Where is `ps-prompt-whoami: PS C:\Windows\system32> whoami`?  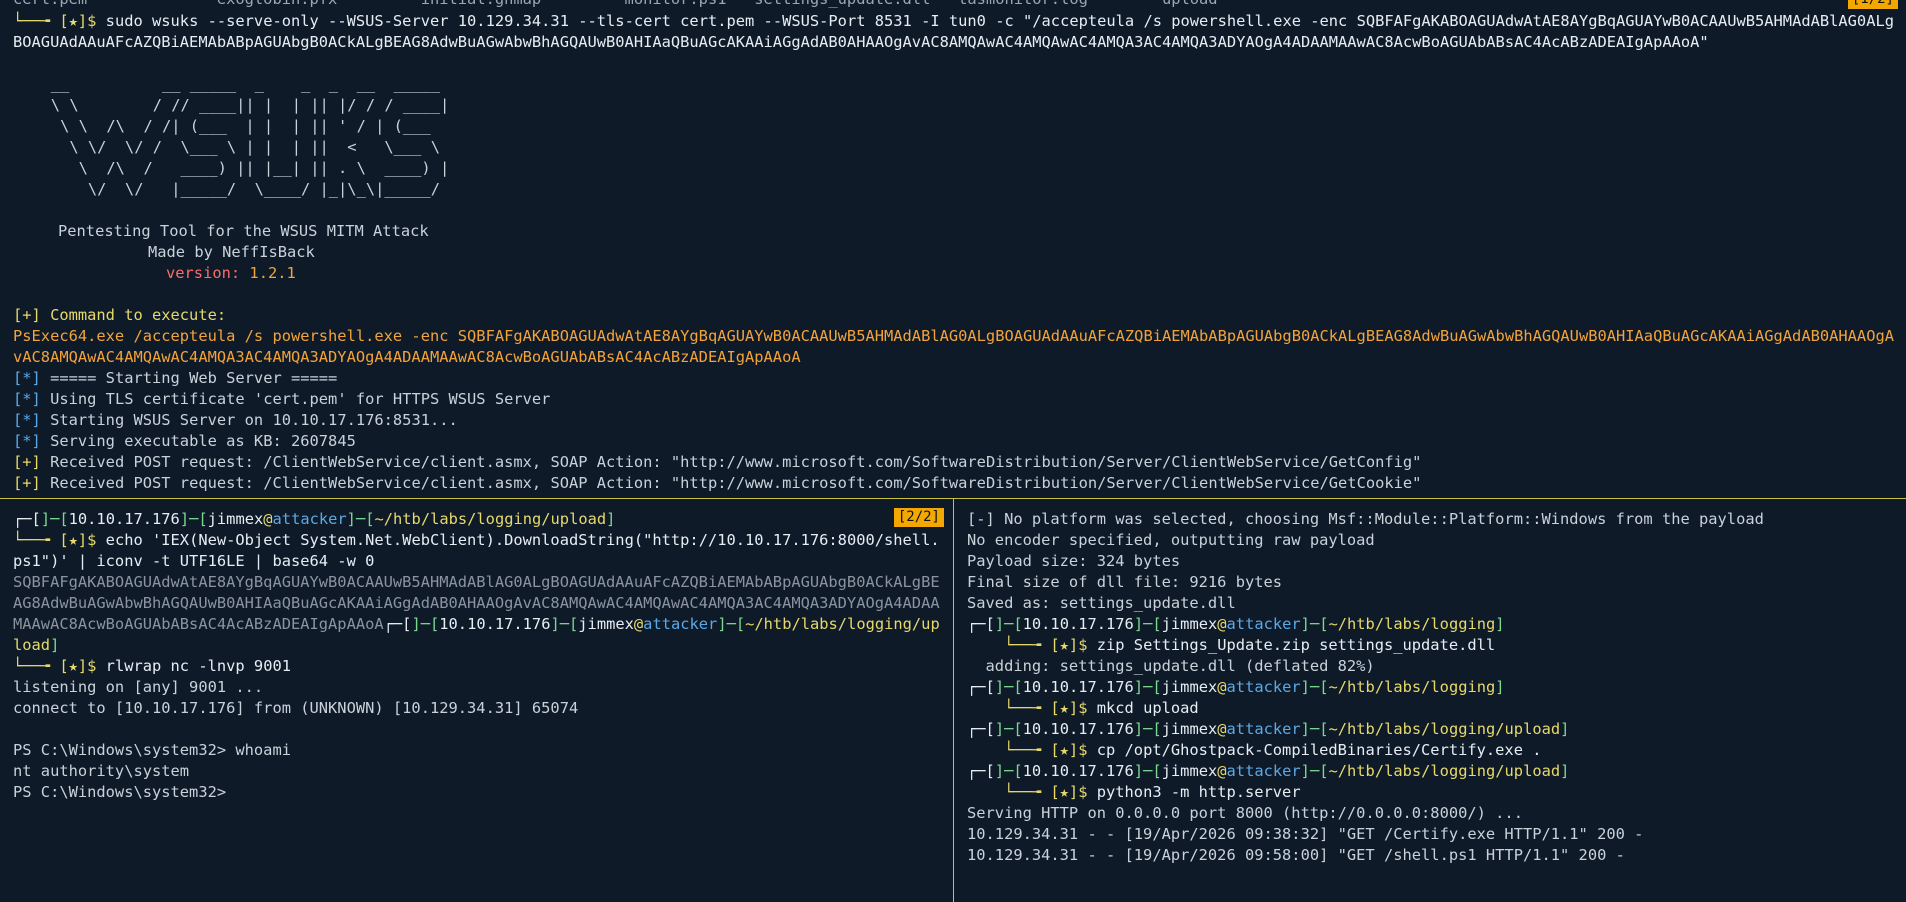 ps-prompt-whoami: PS C:\Windows\system32> whoami is located at coordinates (152, 750).